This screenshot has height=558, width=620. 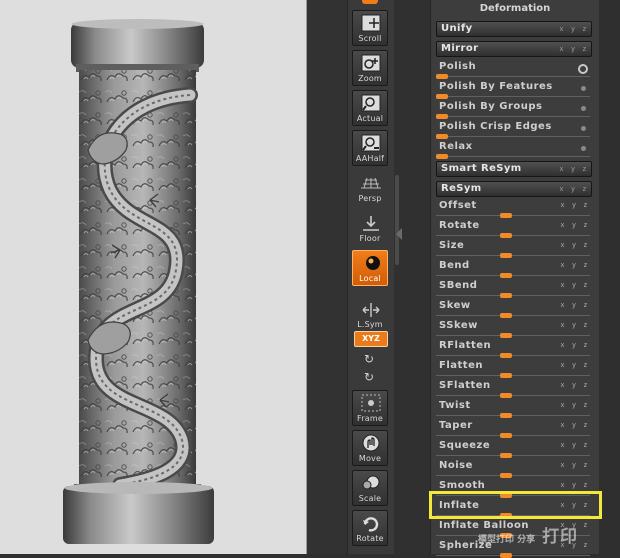 What do you see at coordinates (371, 339) in the screenshot?
I see `xyz-symmetry-button: XYZ` at bounding box center [371, 339].